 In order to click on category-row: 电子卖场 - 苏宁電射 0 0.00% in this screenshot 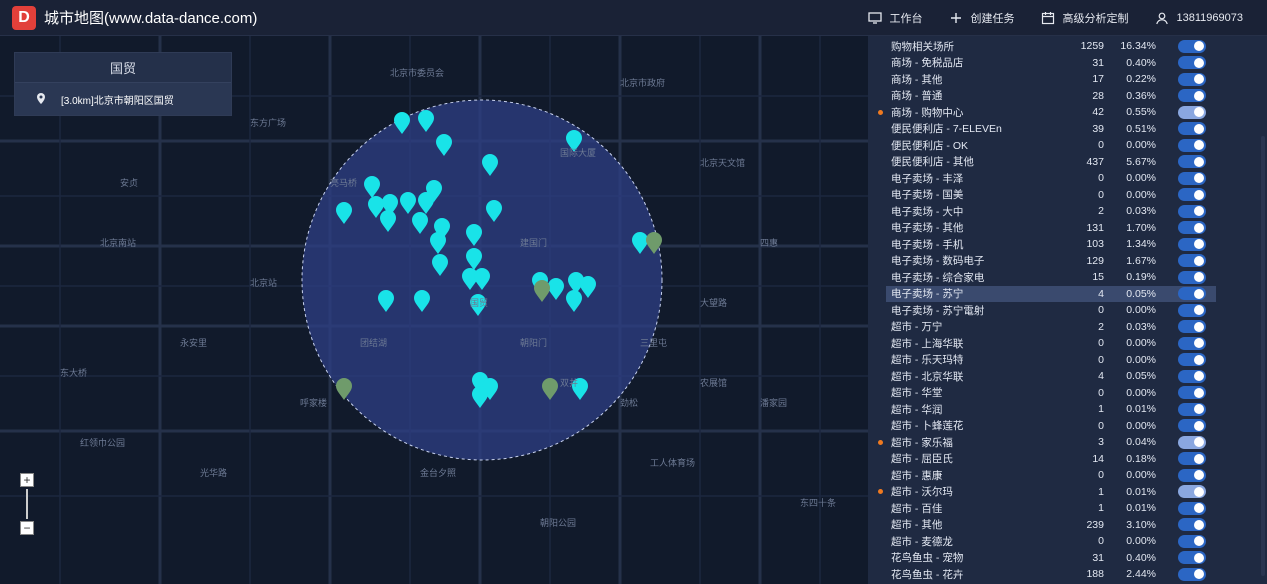, I will do `click(1051, 310)`.